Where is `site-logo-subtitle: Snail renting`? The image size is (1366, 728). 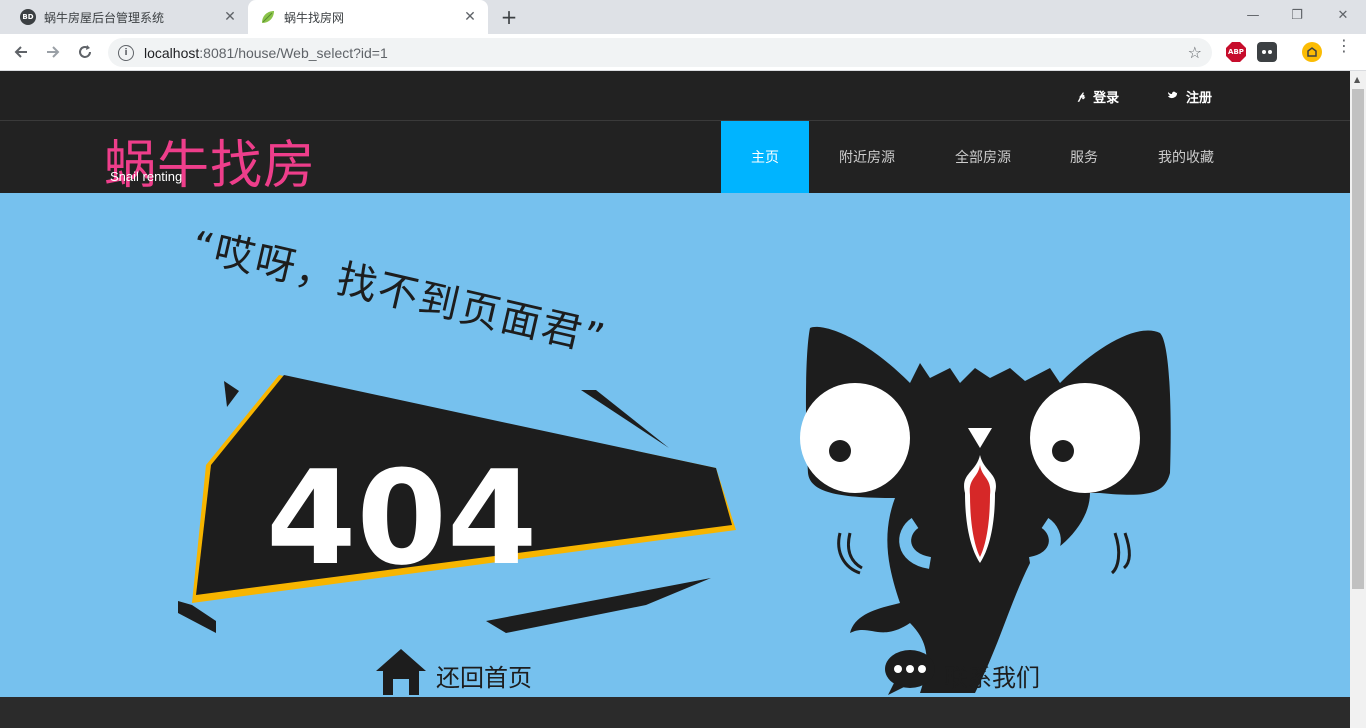
site-logo-subtitle: Snail renting is located at coordinates (146, 176).